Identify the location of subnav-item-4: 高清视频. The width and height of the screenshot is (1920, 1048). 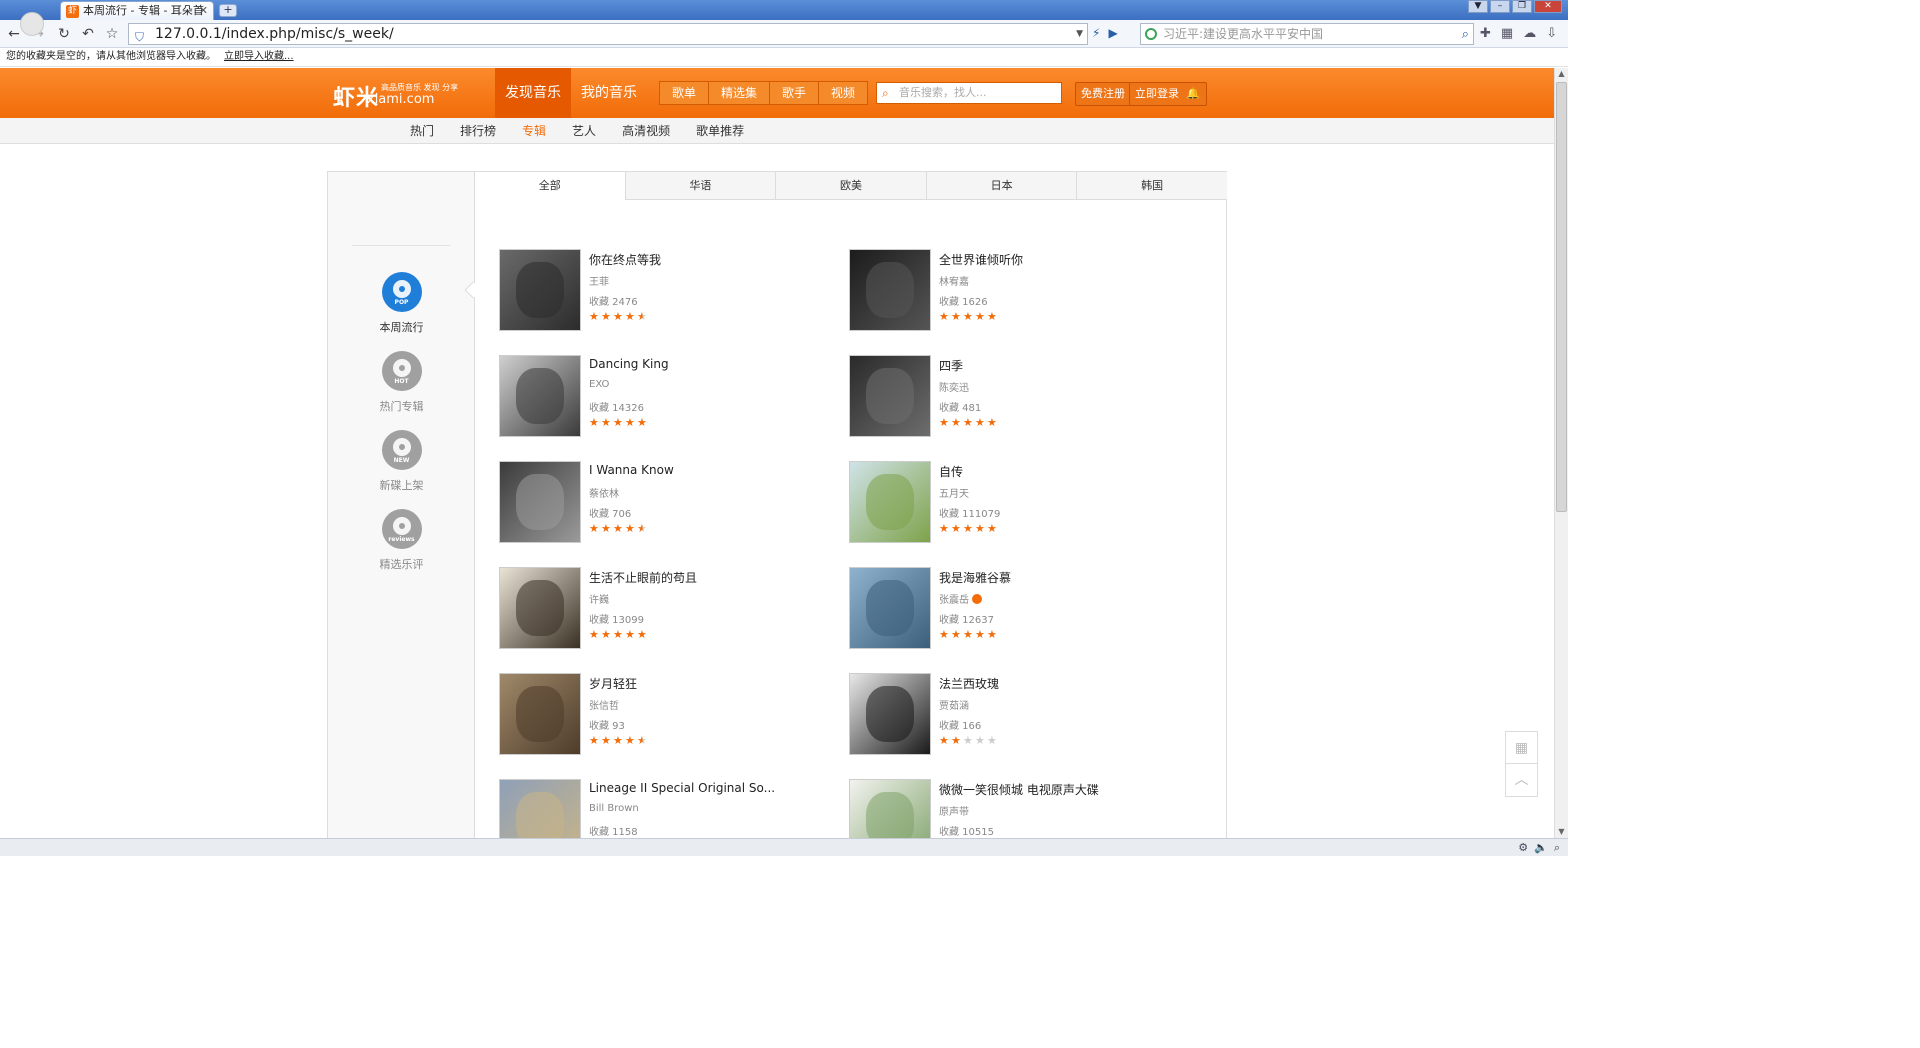
(646, 131).